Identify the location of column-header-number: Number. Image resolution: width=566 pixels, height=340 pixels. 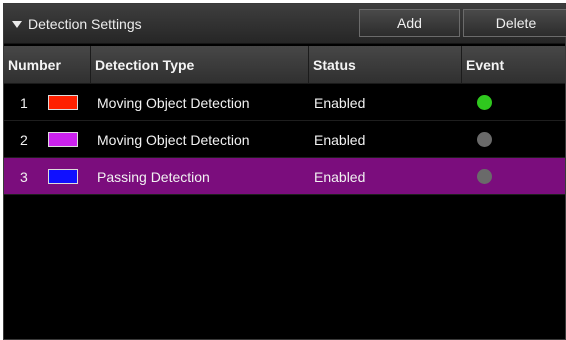
(47, 65).